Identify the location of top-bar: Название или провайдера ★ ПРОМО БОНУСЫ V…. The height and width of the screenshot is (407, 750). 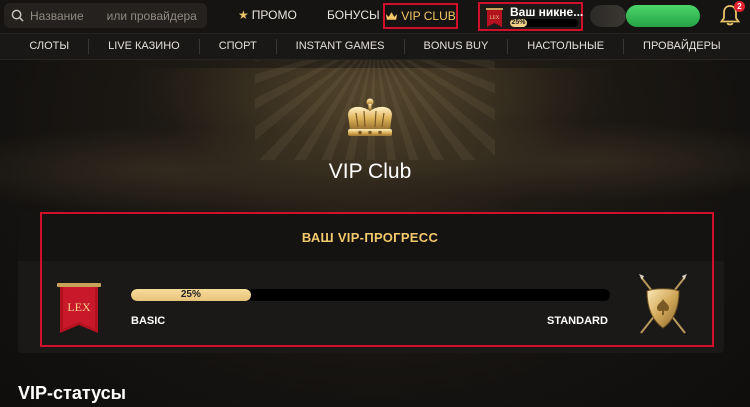
(375, 16).